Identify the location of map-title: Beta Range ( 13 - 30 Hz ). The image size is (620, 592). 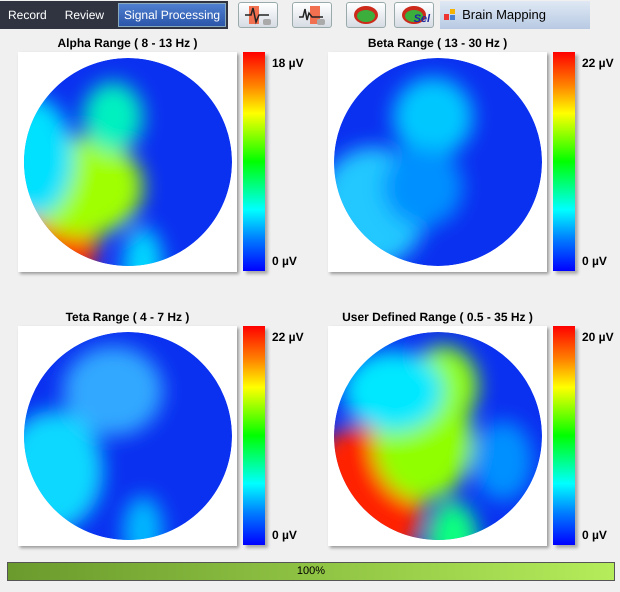
(437, 43).